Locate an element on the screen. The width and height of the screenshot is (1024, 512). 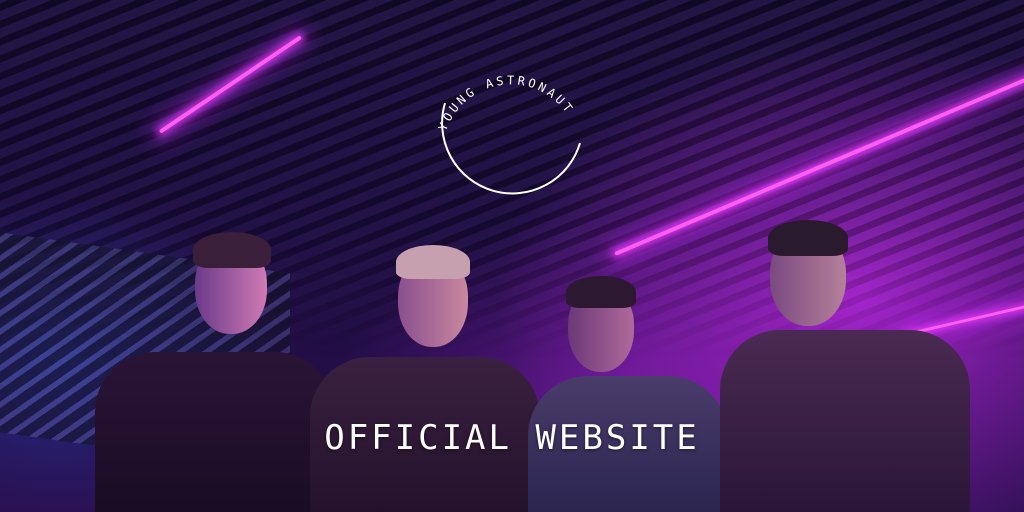
logo-text-path: YOUNG ASTRONAUT is located at coordinates (505, 103).